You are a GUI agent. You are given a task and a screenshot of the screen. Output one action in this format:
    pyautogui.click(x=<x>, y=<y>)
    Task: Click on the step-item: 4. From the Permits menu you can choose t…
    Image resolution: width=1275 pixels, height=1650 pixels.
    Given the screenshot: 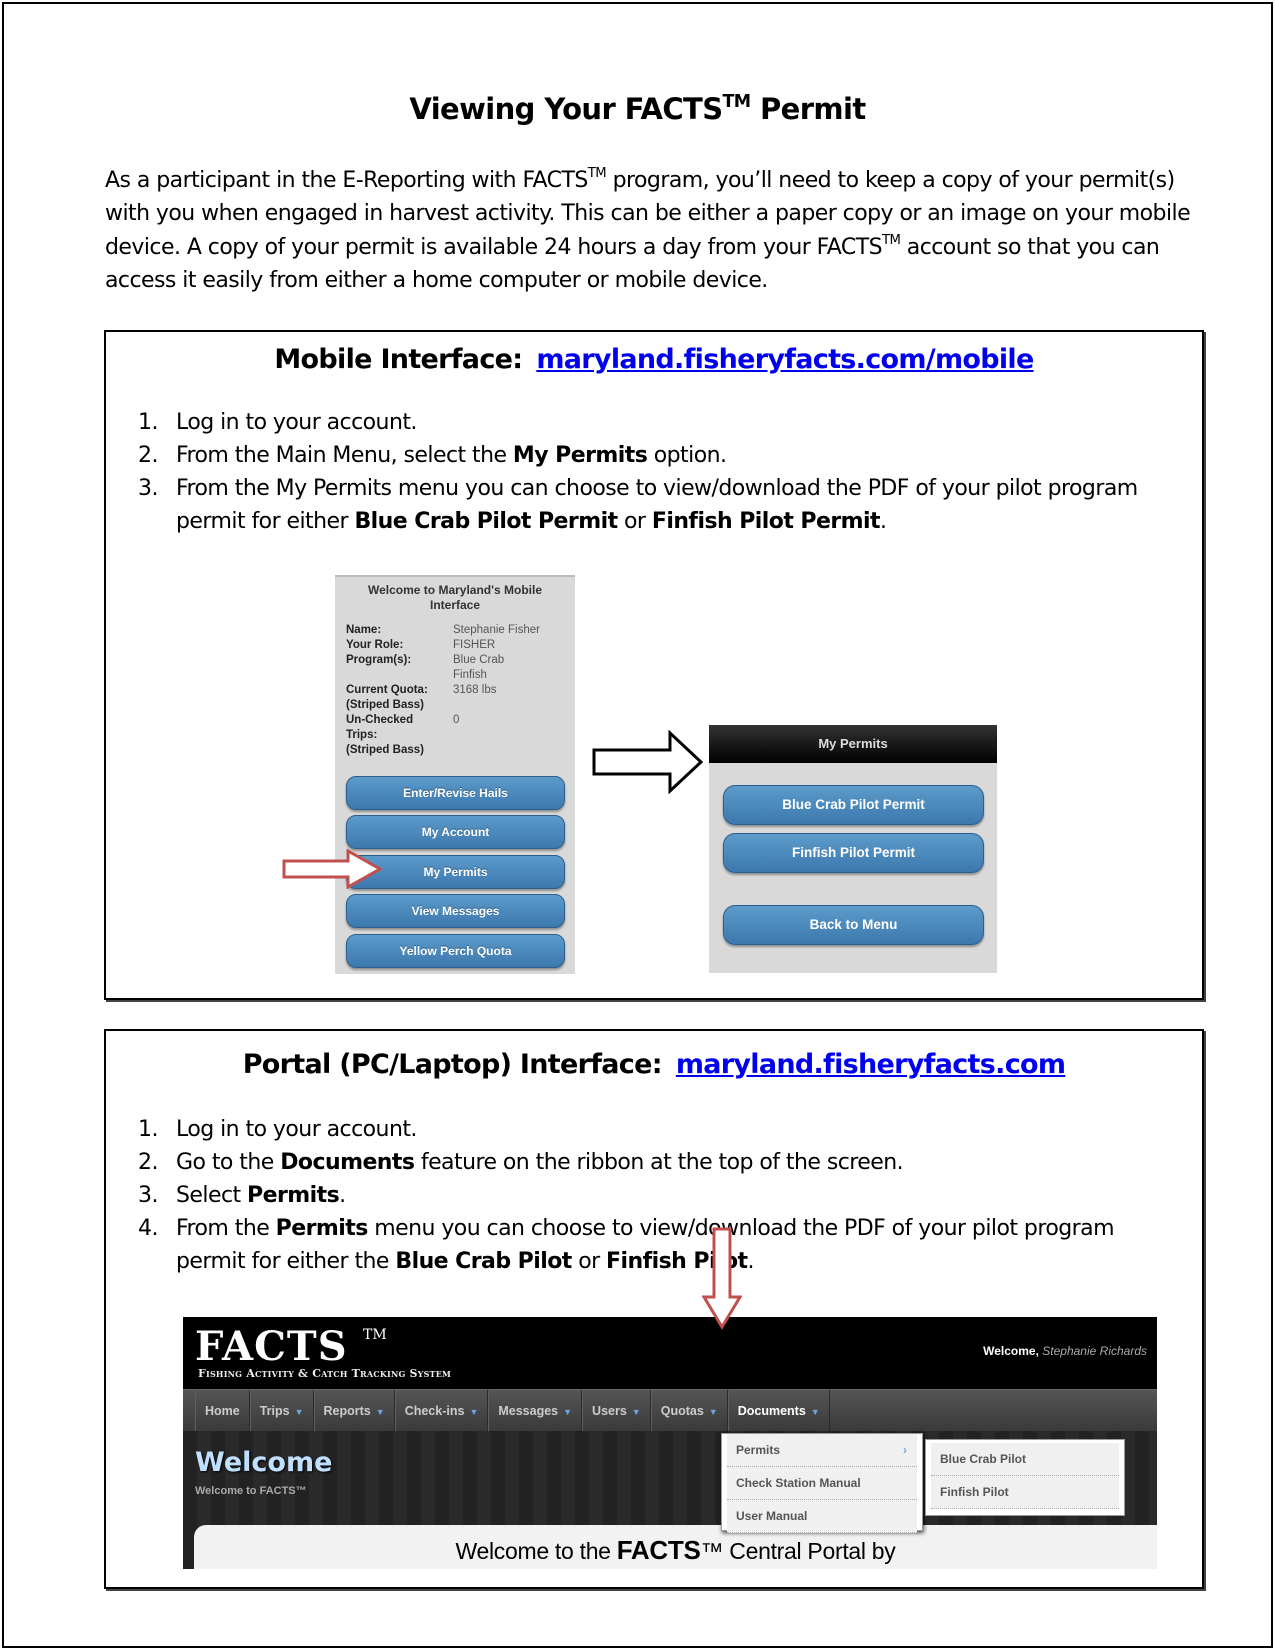 What is the action you would take?
    pyautogui.click(x=626, y=1245)
    